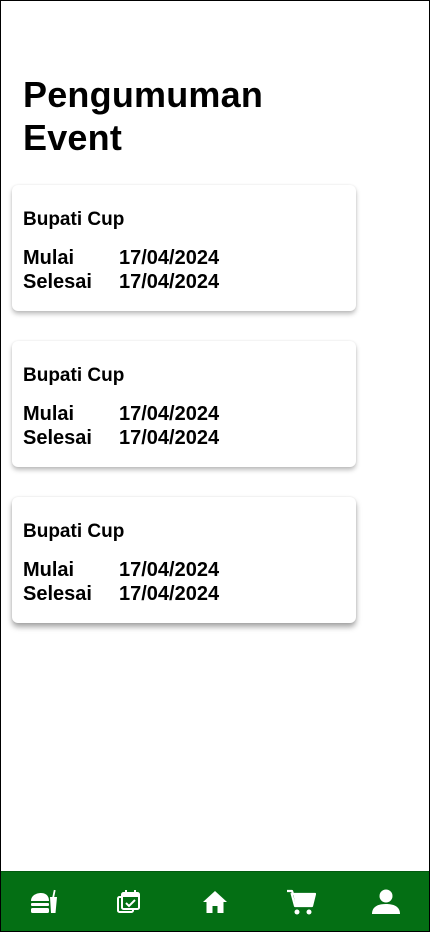  I want to click on fastfood-icon, so click(43, 901).